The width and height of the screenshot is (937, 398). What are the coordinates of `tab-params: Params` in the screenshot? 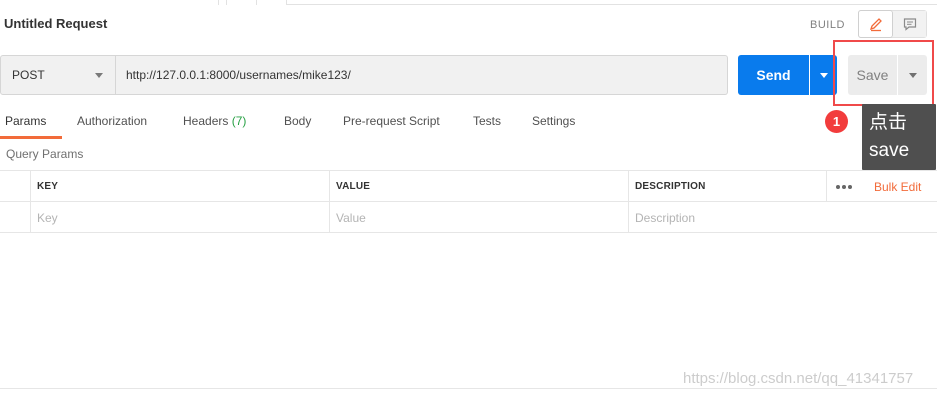 It's located at (25, 121).